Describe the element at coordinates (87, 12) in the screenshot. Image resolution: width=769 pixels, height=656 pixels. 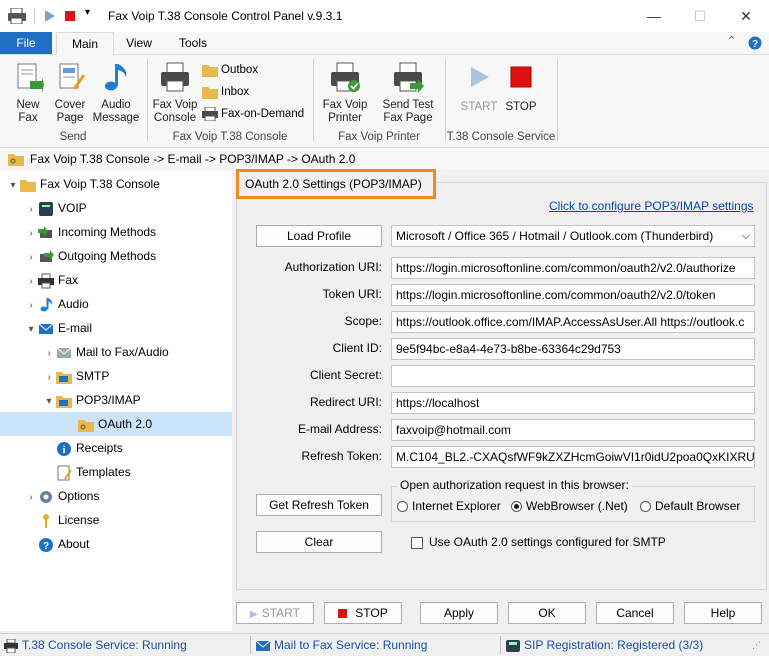
I see `quick-access-dropdown-icon: ▾` at that location.